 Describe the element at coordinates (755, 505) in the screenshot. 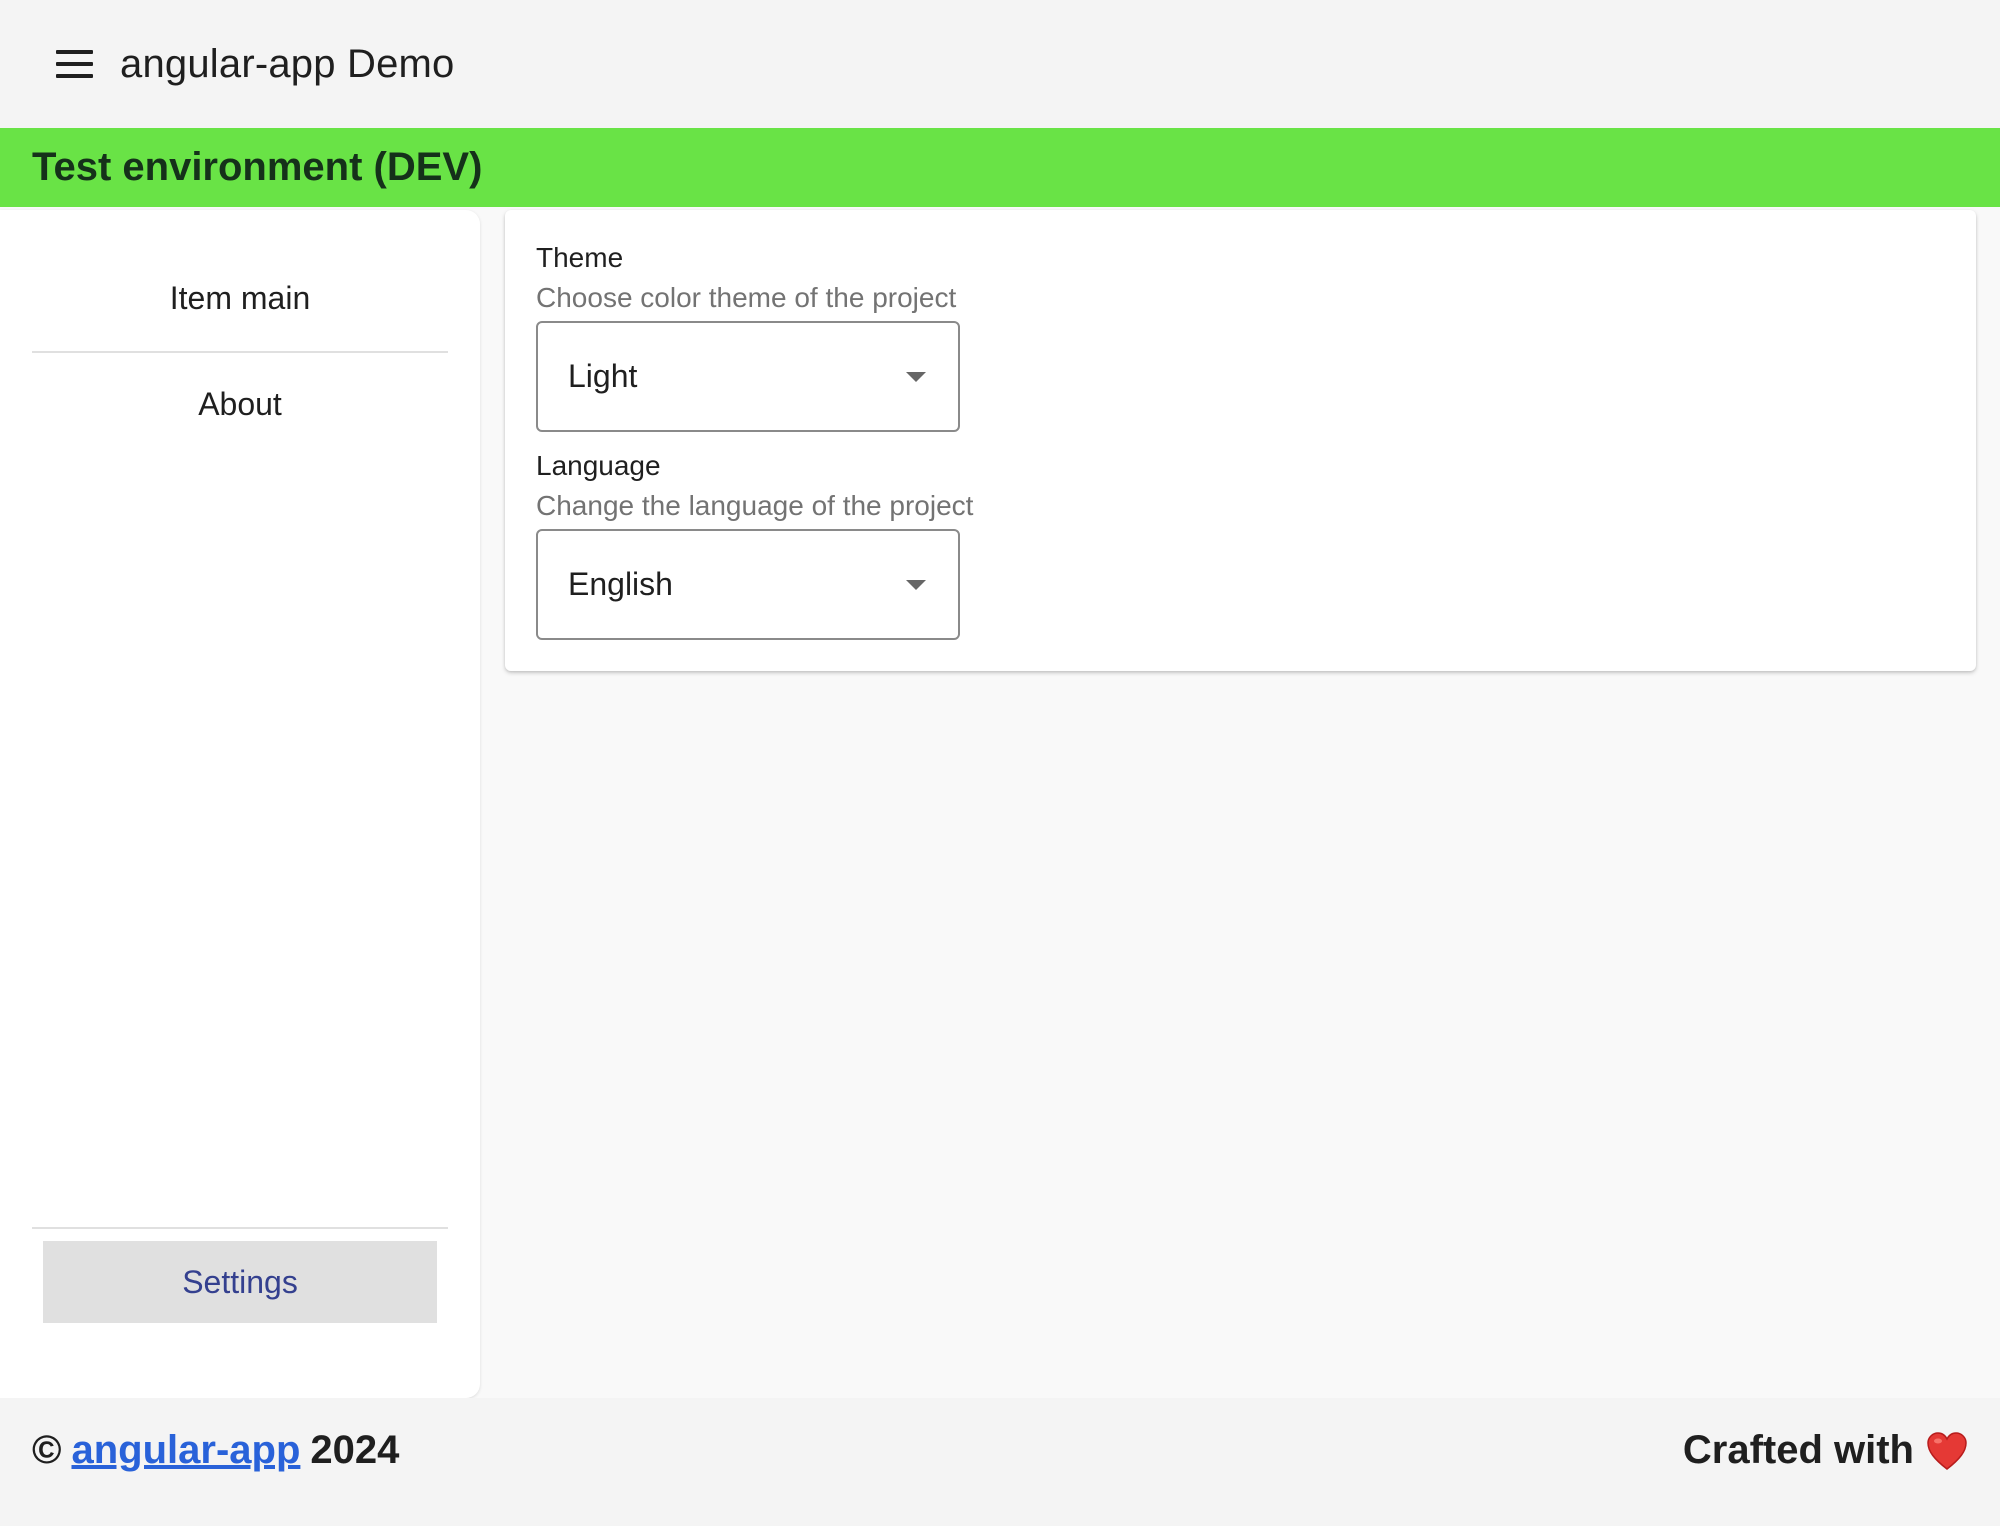

I see `language-hint: Change the language of the project` at that location.